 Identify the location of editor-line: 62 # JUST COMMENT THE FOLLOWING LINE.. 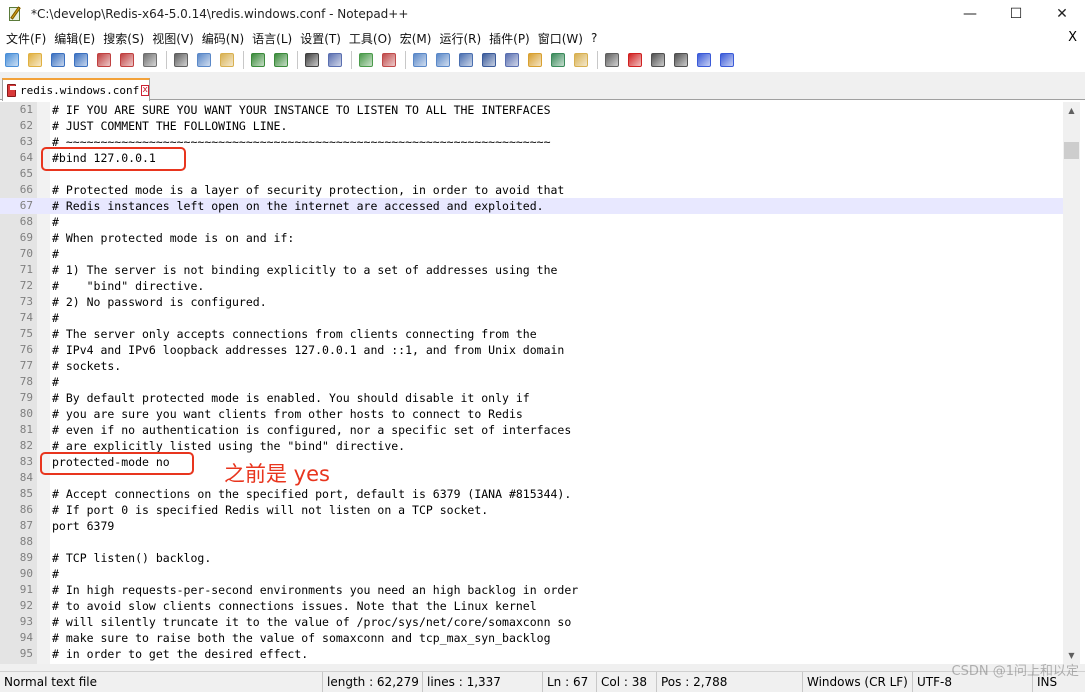
(531, 126).